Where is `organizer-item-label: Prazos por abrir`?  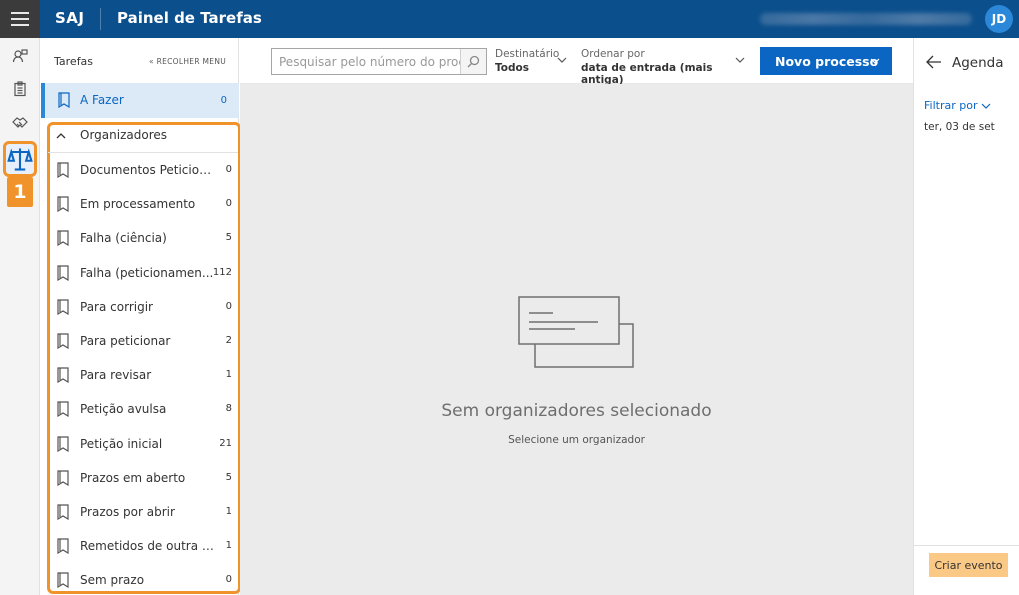
organizer-item-label: Prazos por abrir is located at coordinates (127, 512).